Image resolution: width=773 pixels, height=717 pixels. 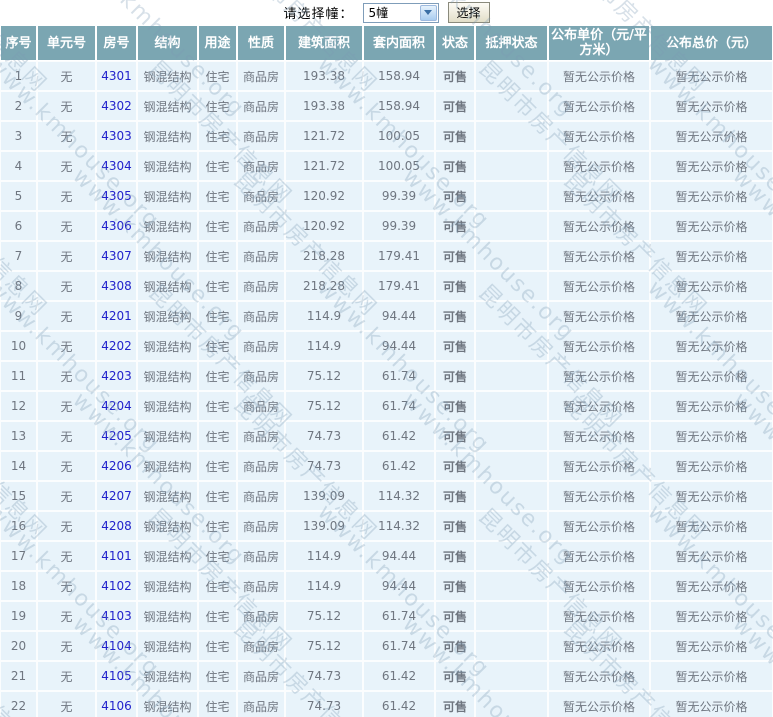 I want to click on cell-room-no: 4208, so click(x=116, y=526).